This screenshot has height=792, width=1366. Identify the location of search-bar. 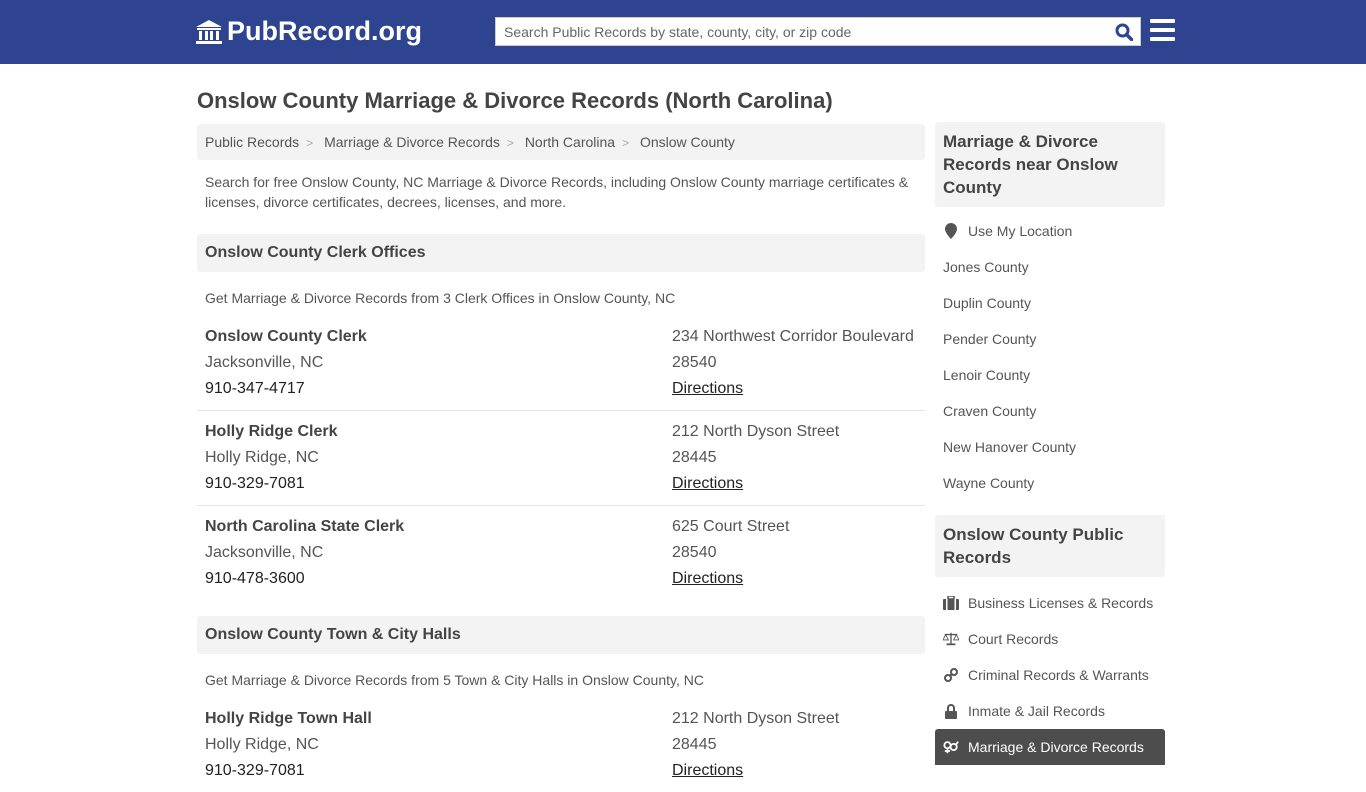
(818, 31).